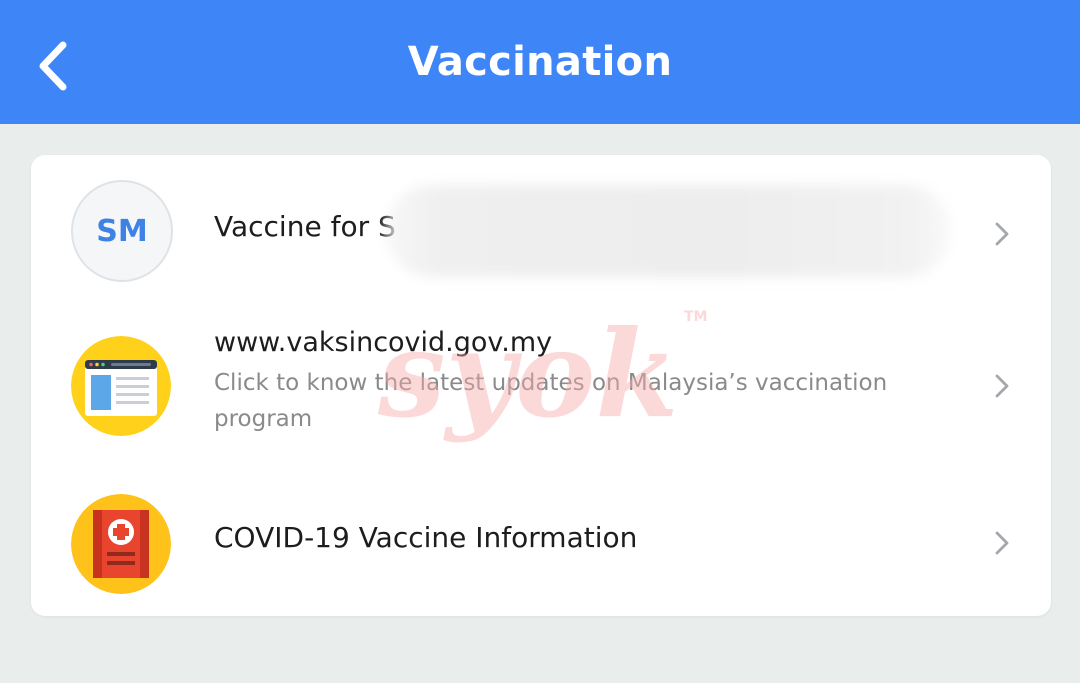 The width and height of the screenshot is (1080, 683). I want to click on page-title: Vaccination, so click(540, 62).